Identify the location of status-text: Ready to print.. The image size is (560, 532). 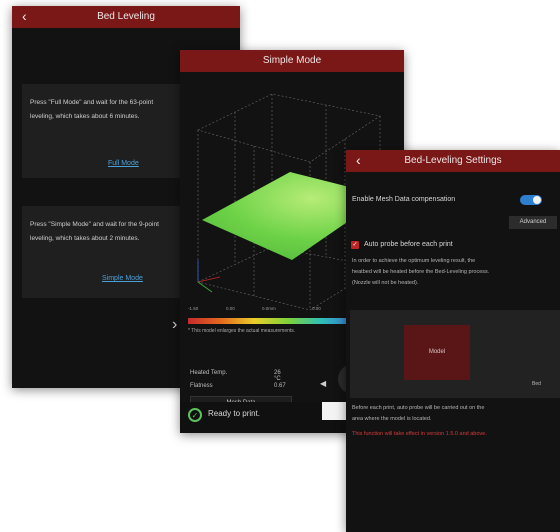
(234, 413).